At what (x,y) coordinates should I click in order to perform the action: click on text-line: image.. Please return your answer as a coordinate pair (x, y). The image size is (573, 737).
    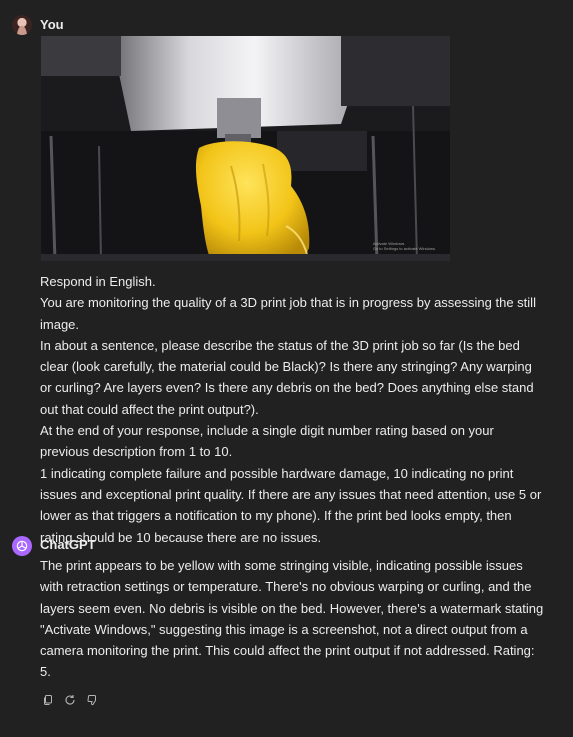
    Looking at the image, I should click on (60, 324).